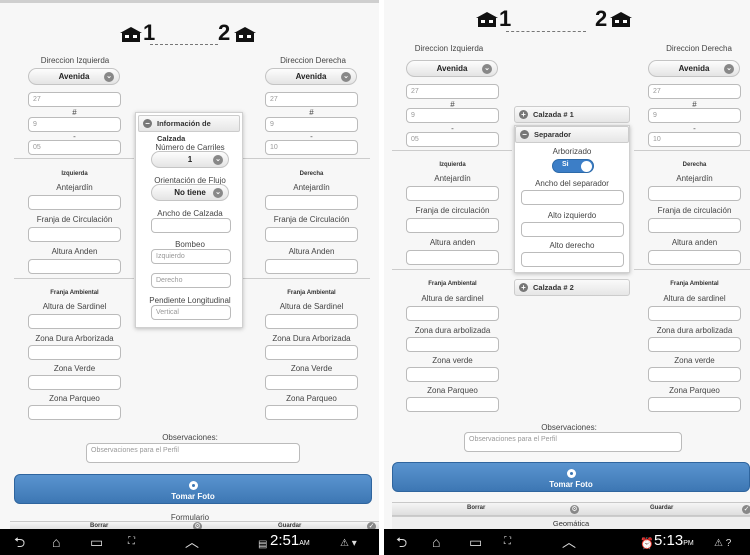  I want to click on bombeo-label: Bombeo, so click(190, 244).